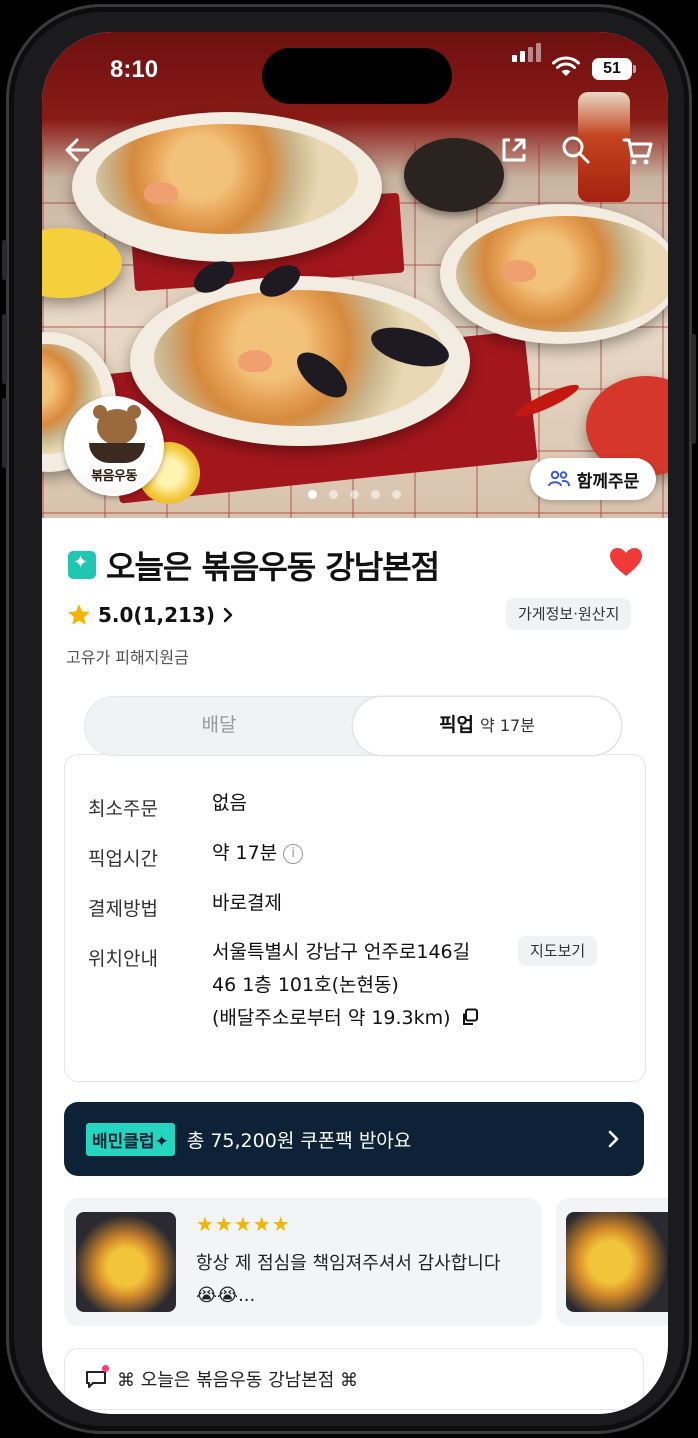  I want to click on dynamic-island, so click(357, 76).